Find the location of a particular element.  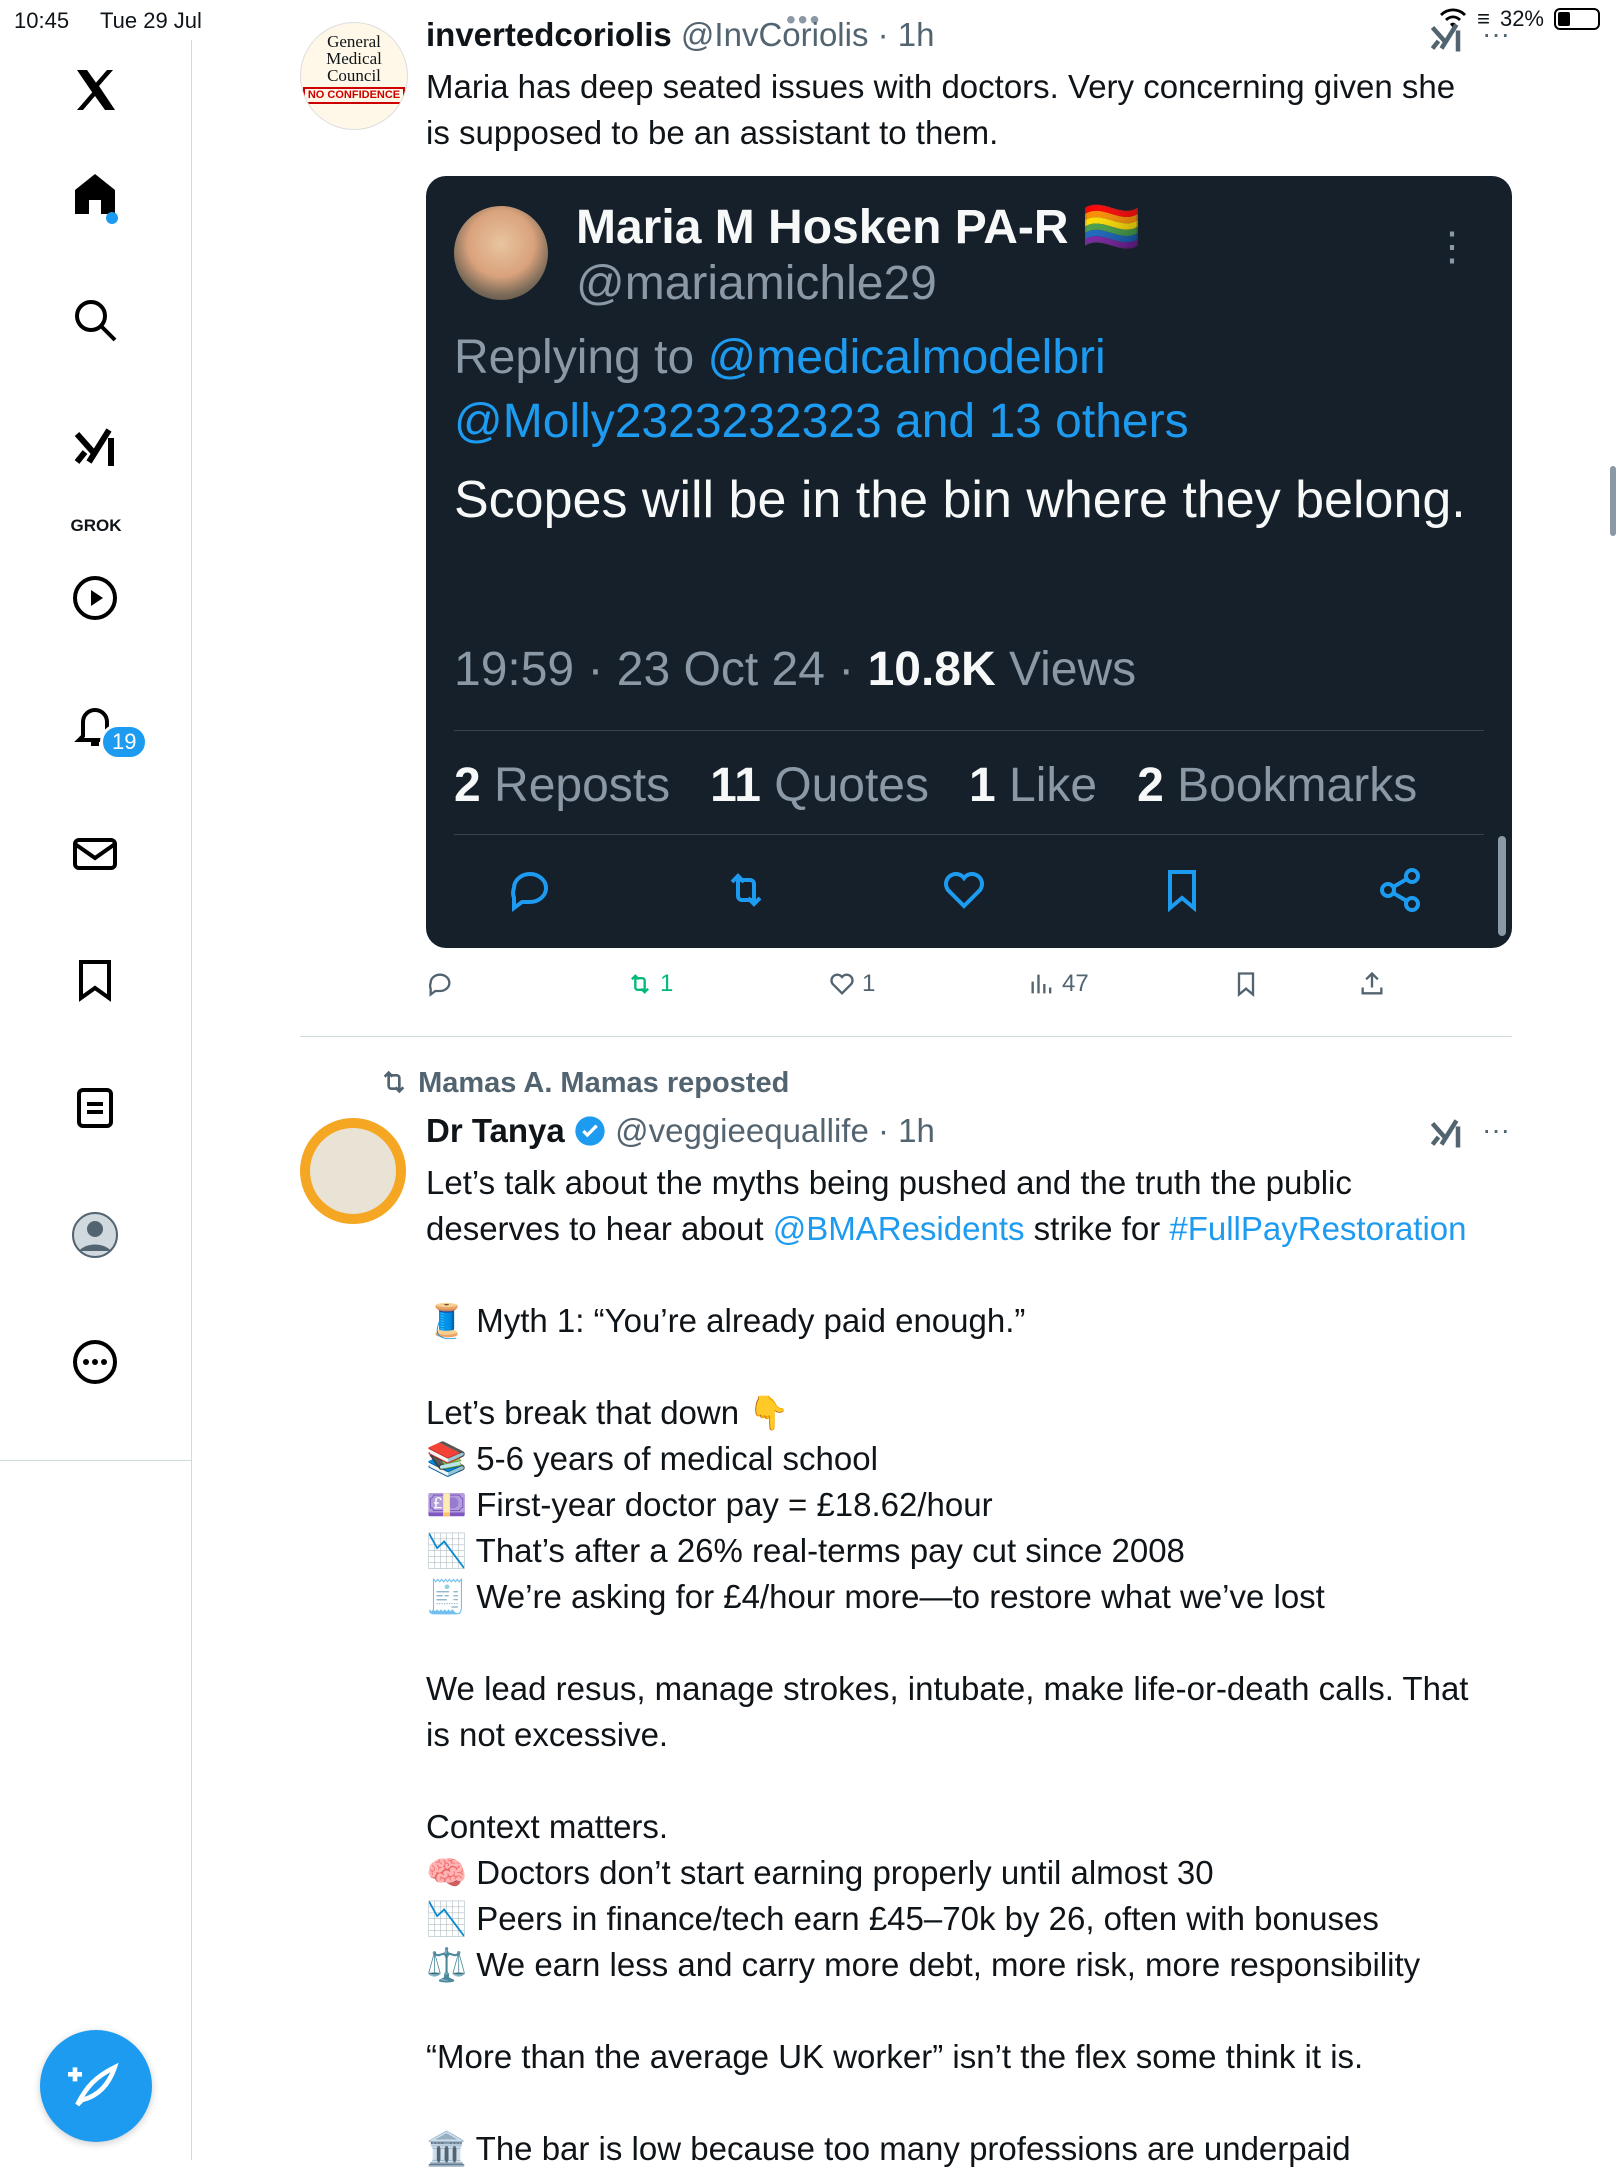

tweet2-grok-icon is located at coordinates (1446, 1136).